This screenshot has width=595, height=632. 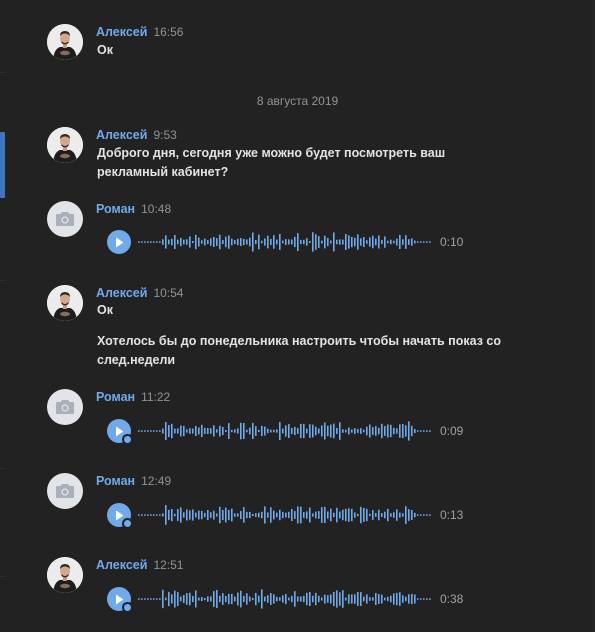 I want to click on message-time: 9:53, so click(x=164, y=135).